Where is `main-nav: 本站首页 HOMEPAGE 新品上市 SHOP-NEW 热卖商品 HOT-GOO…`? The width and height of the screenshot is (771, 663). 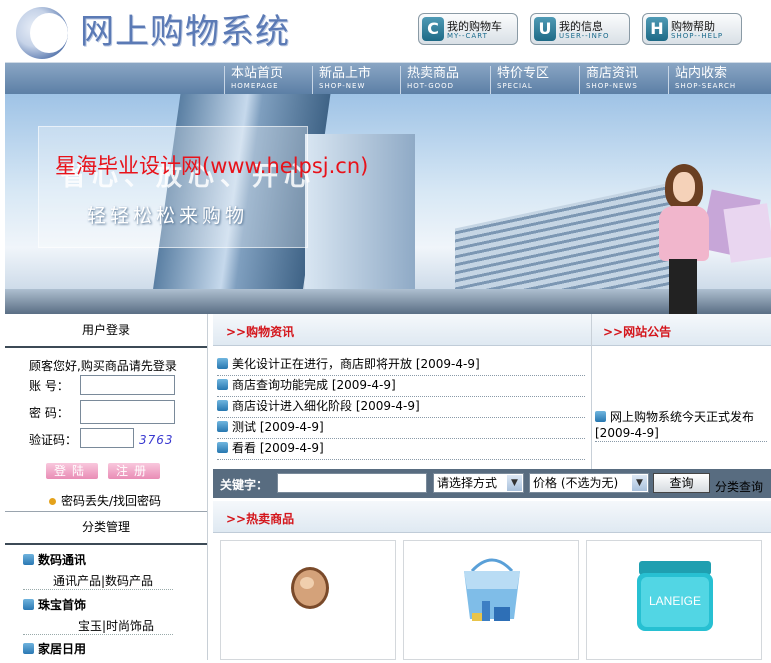
main-nav: 本站首页 HOMEPAGE 新品上市 SHOP-NEW 热卖商品 HOT-GOO… is located at coordinates (388, 78).